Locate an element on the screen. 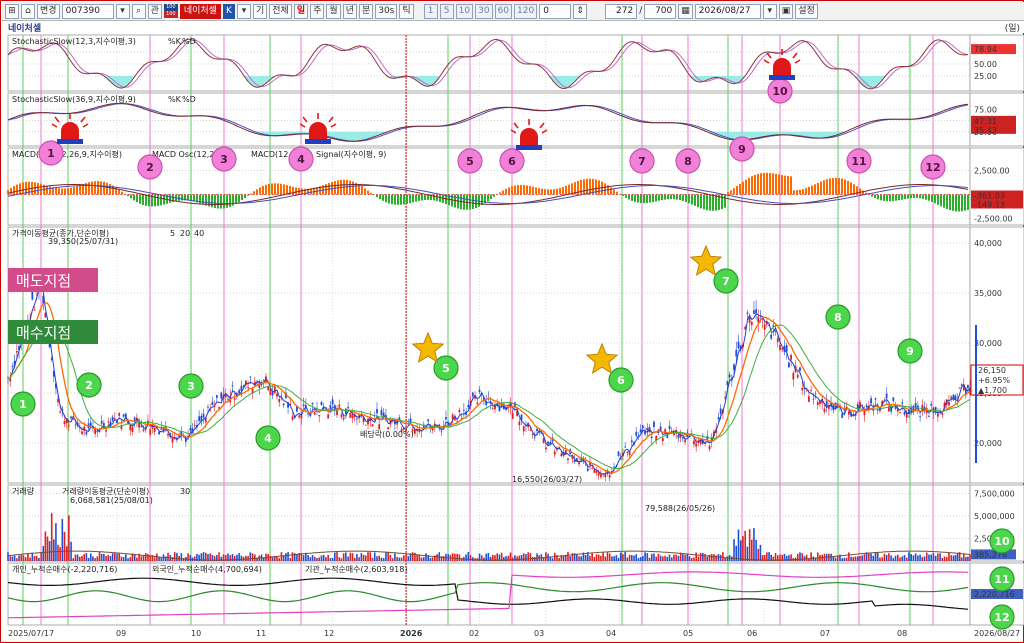 The image size is (1024, 643). calendar-icon: ▦ is located at coordinates (685, 11).